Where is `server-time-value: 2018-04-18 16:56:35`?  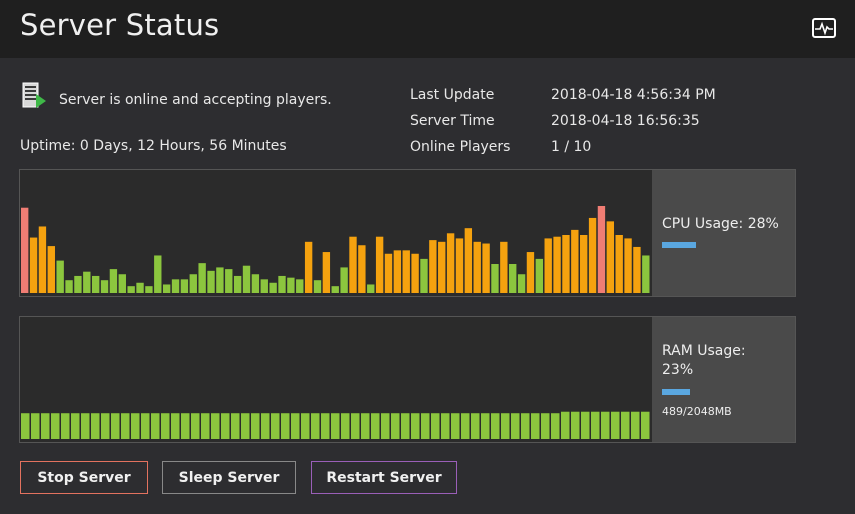 server-time-value: 2018-04-18 16:56:35 is located at coordinates (625, 121).